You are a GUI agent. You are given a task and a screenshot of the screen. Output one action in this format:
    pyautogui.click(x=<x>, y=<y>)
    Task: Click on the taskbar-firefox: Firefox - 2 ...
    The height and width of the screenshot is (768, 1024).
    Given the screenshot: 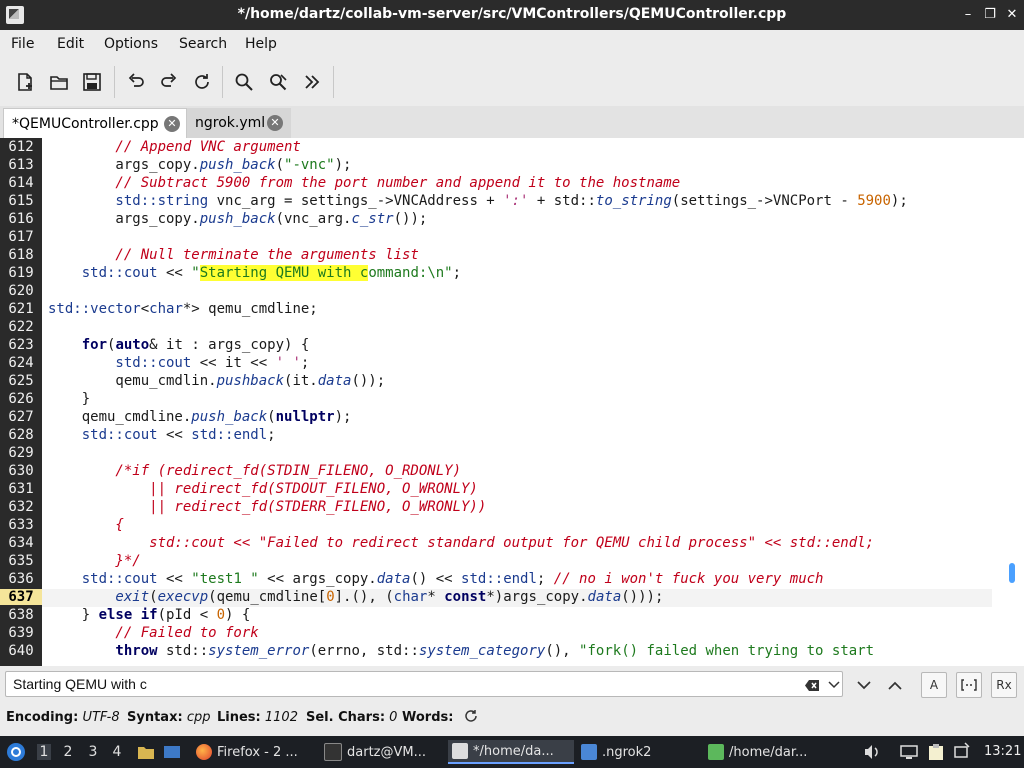 What is the action you would take?
    pyautogui.click(x=254, y=752)
    